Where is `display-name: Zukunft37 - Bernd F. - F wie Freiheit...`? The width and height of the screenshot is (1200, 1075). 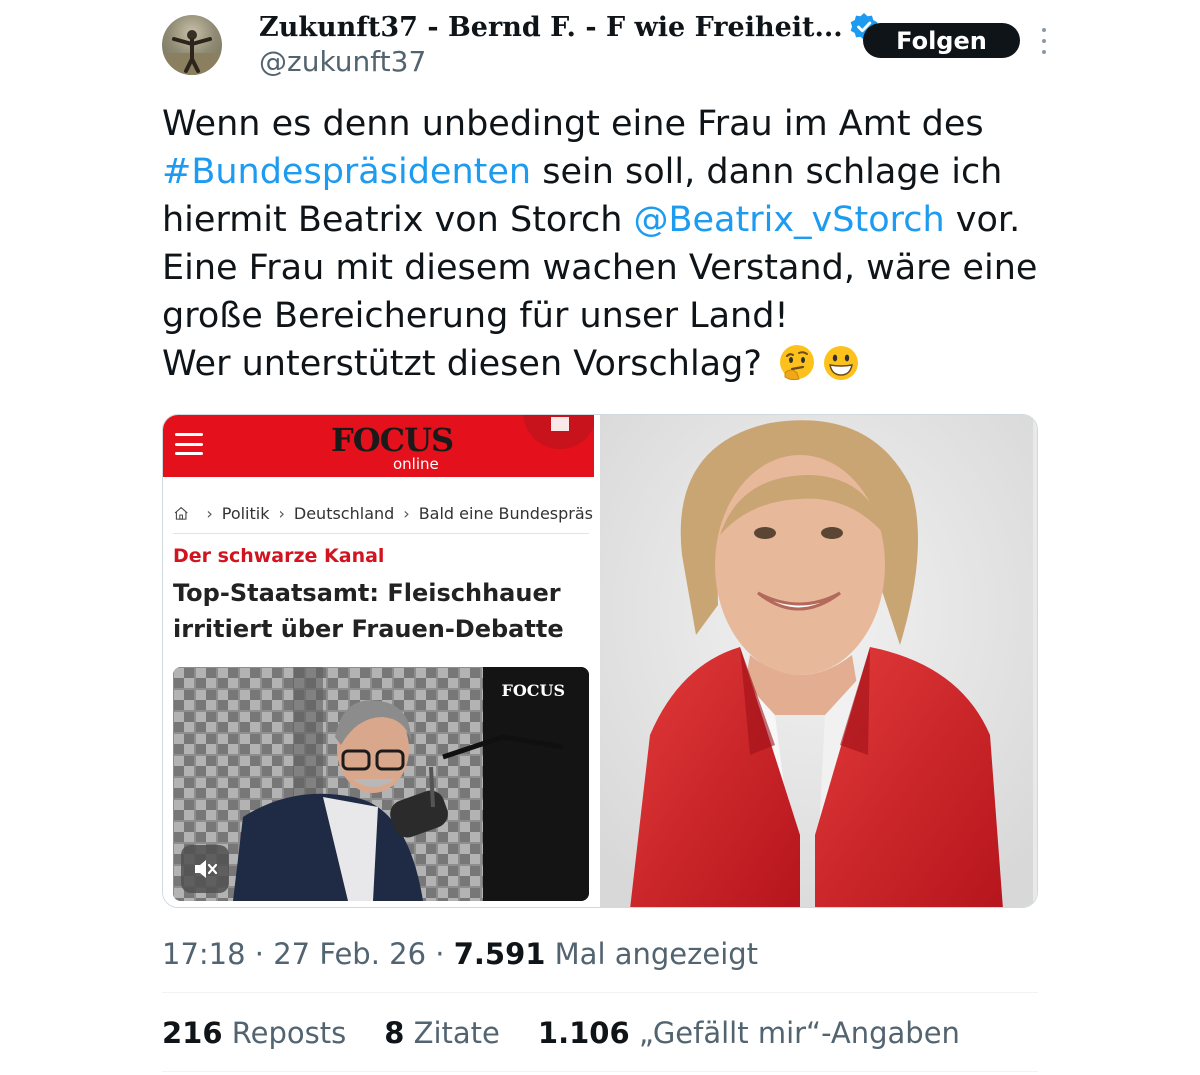
display-name: Zukunft37 - Bernd F. - F wie Freiheit... is located at coordinates (551, 27).